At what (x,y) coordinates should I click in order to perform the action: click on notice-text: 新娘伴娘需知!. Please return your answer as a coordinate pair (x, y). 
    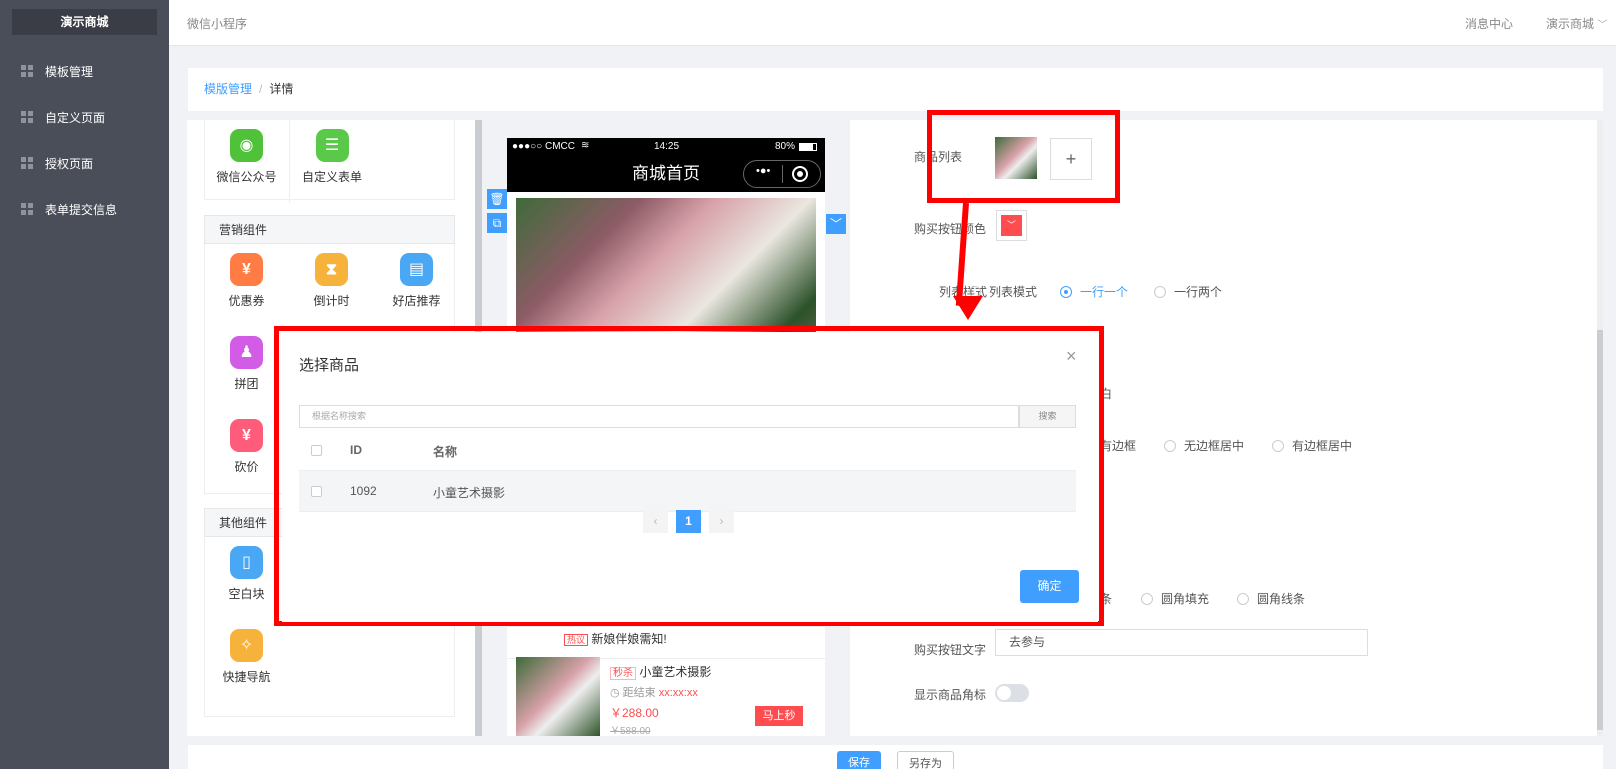
    Looking at the image, I should click on (629, 639).